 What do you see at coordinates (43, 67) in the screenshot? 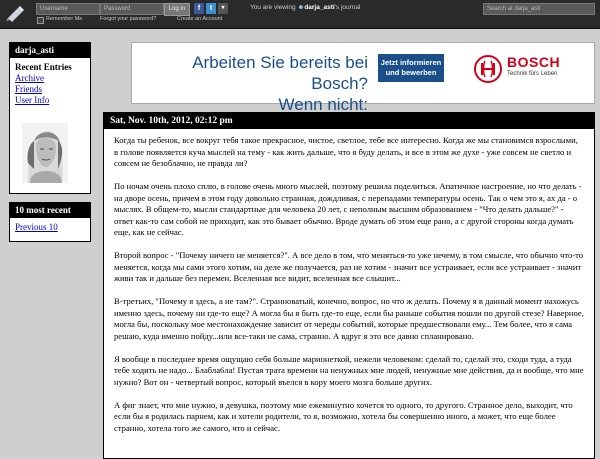
I see `recent-entries-heading: Recent Entries` at bounding box center [43, 67].